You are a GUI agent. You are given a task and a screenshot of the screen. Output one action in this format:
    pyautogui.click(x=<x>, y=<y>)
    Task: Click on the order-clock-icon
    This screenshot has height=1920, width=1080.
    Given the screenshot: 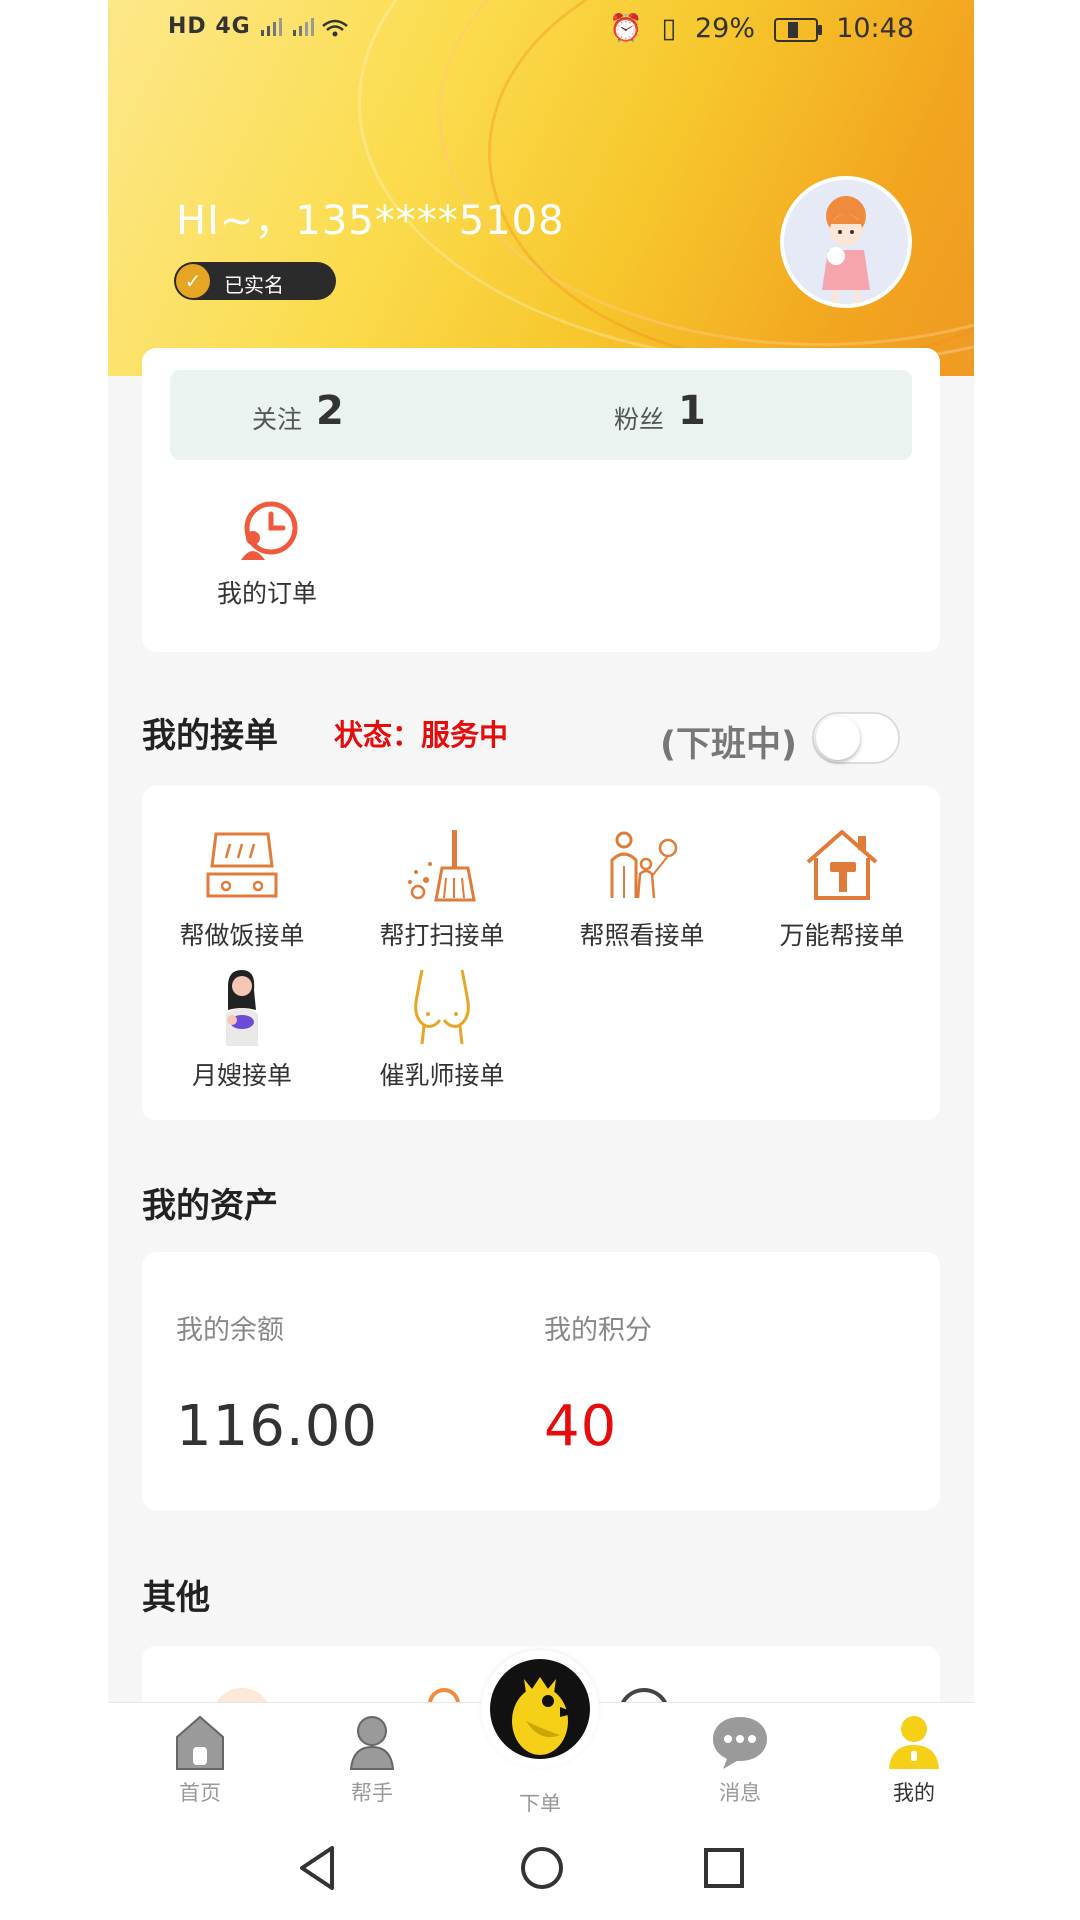 What is the action you would take?
    pyautogui.click(x=269, y=530)
    